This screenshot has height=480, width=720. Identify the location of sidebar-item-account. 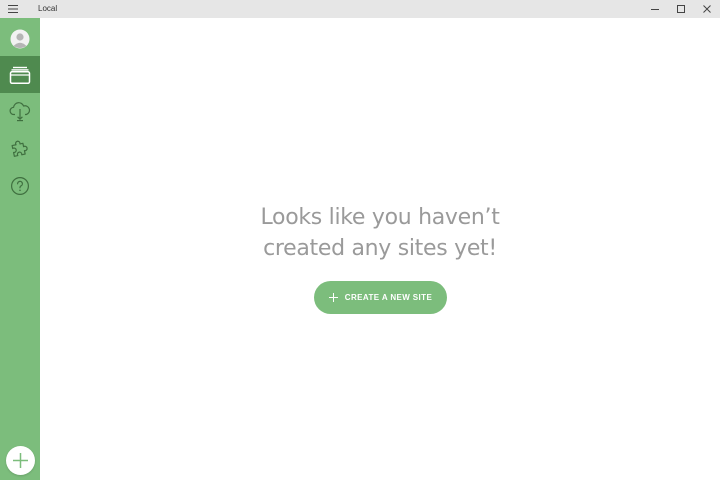
(20, 38).